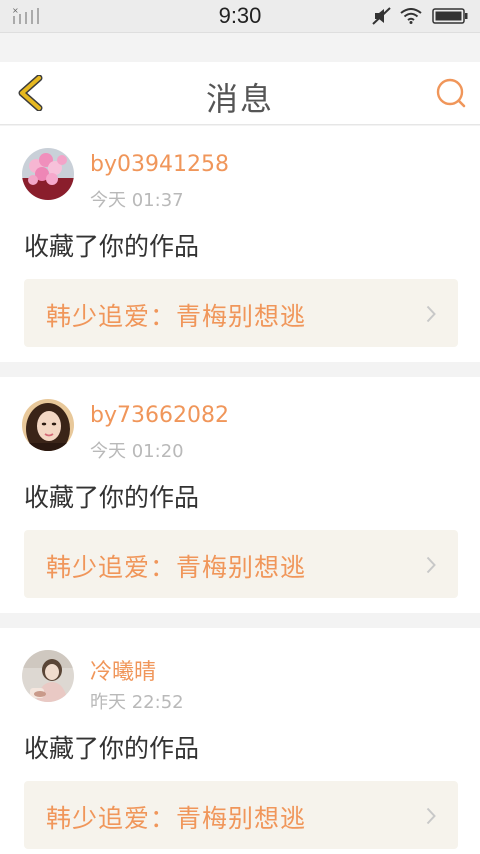 This screenshot has width=480, height=854. I want to click on search-button, so click(451, 93).